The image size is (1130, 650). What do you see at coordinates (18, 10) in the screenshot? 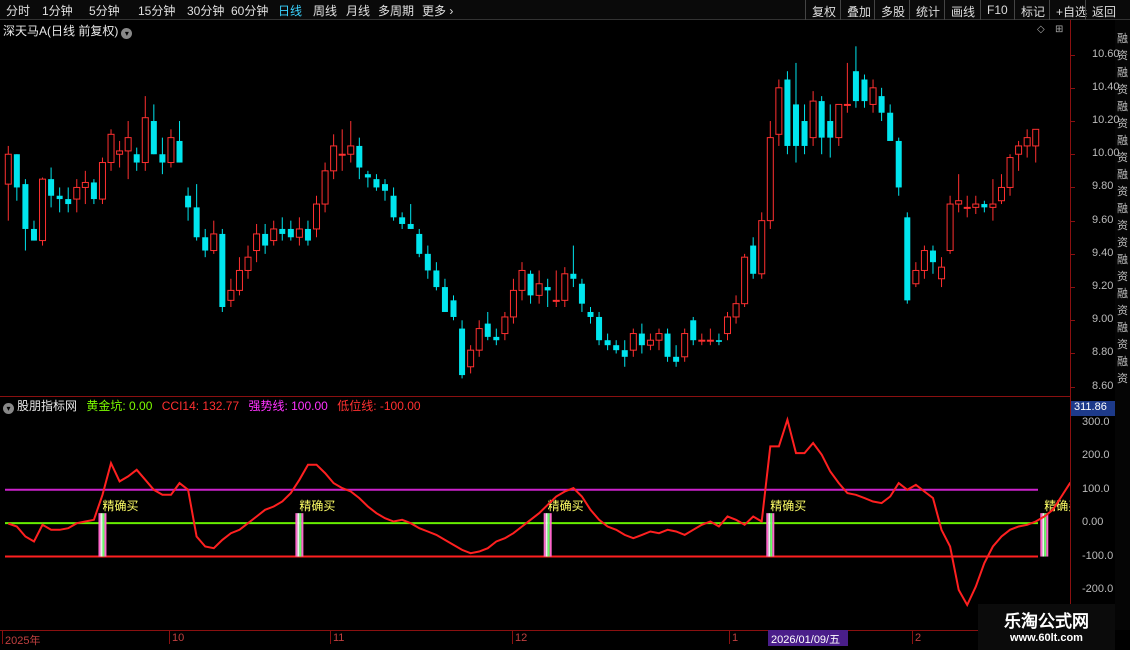
I see `period-tab-0: 分时` at bounding box center [18, 10].